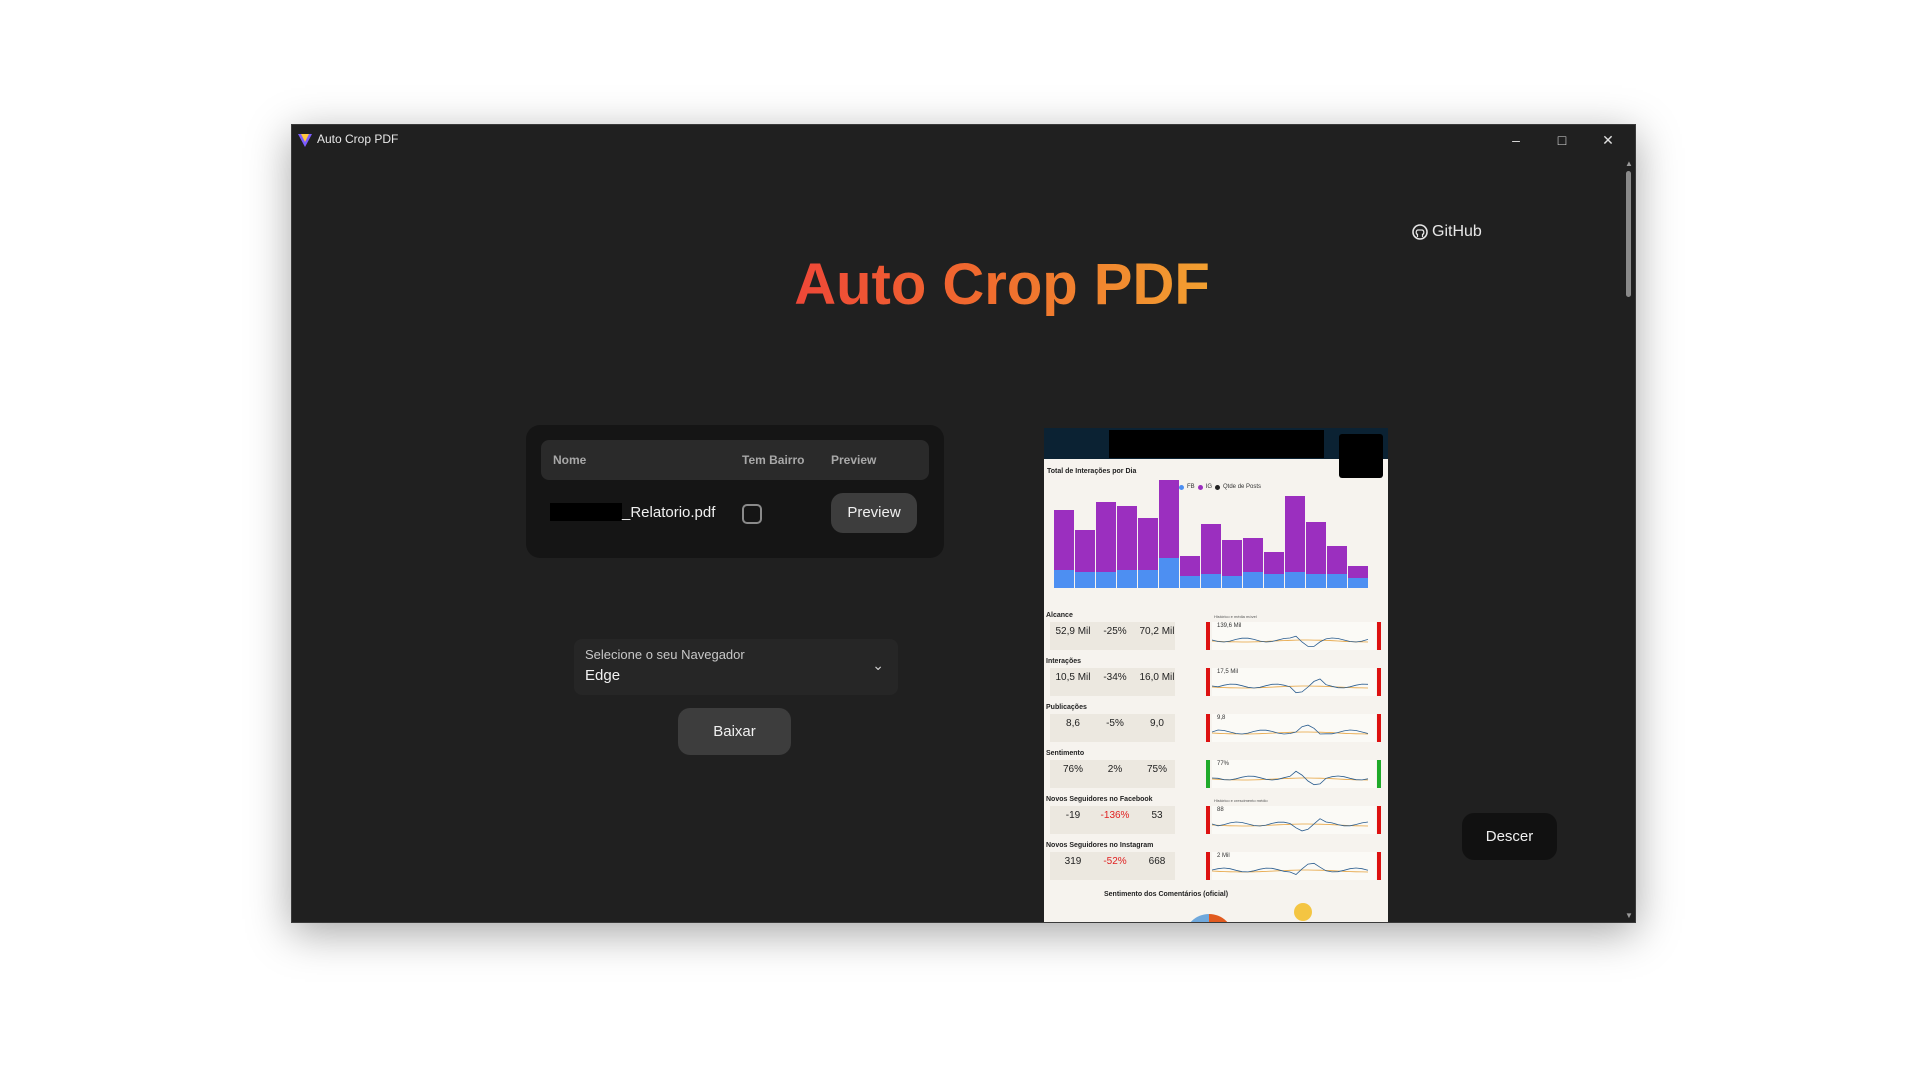 The image size is (1919, 1079). Describe the element at coordinates (1629, 915) in the screenshot. I see `scroll-down-arrow-icon: ▼` at that location.